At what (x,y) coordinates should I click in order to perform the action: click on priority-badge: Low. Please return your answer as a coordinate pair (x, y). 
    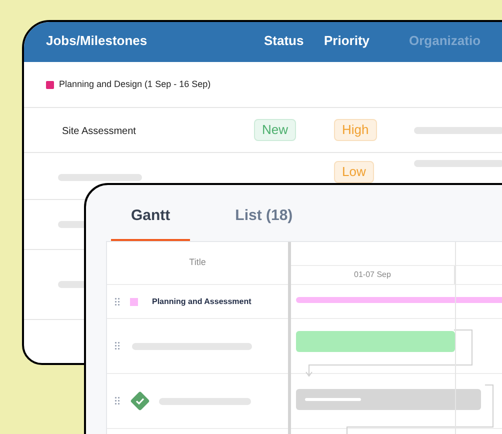
    Looking at the image, I should click on (354, 172).